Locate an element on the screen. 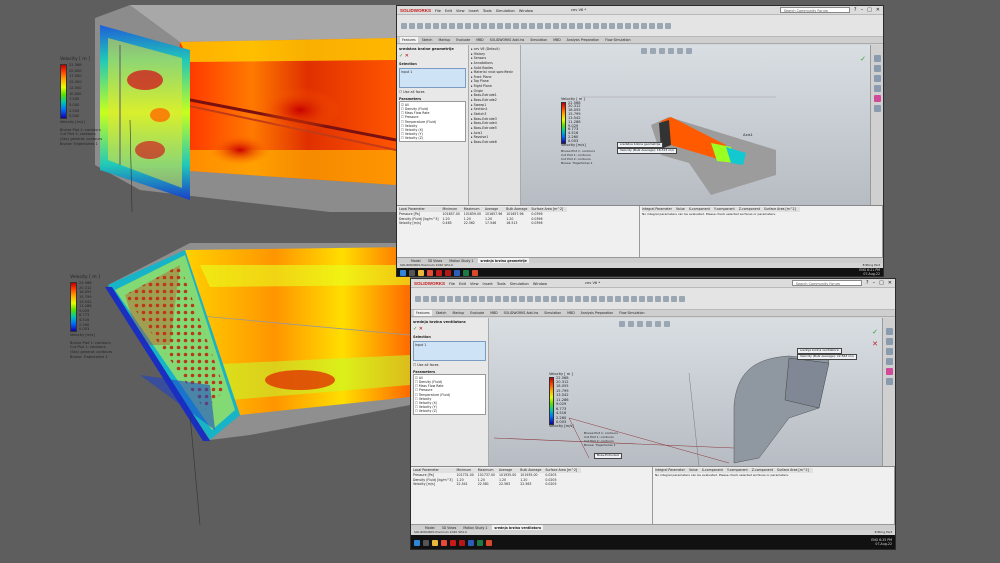 The image size is (1000, 563). help-icon: ? is located at coordinates (867, 283).